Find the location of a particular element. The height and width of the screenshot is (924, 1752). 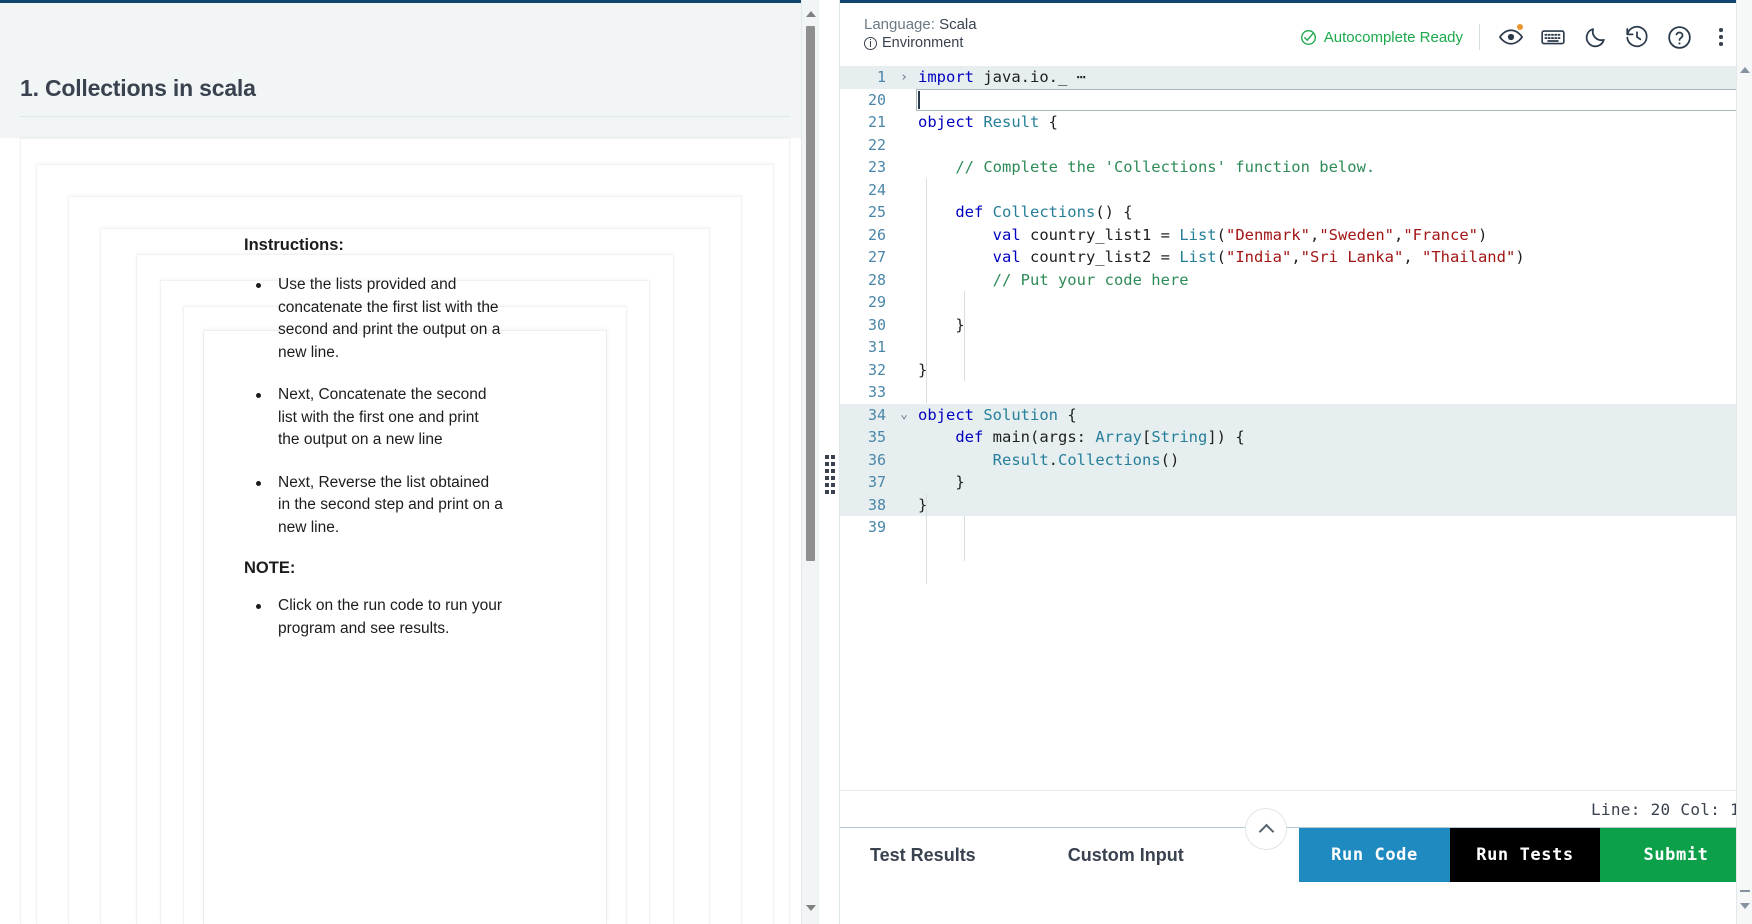

panel-splitter is located at coordinates (829, 462).